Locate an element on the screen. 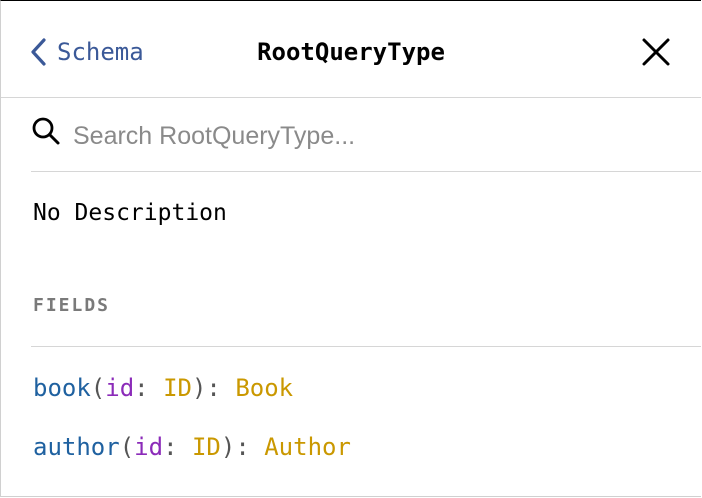 This screenshot has width=702, height=498. search-bar is located at coordinates (366, 135).